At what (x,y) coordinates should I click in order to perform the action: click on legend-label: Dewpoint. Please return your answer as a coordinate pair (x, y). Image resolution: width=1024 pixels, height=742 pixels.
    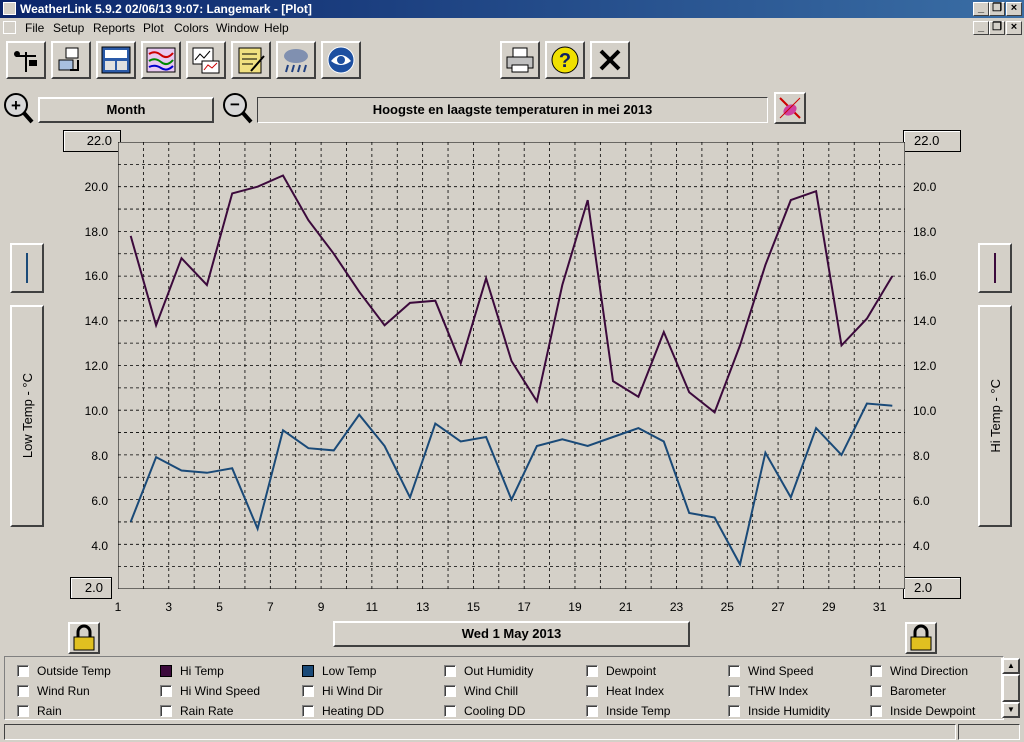
    Looking at the image, I should click on (631, 671).